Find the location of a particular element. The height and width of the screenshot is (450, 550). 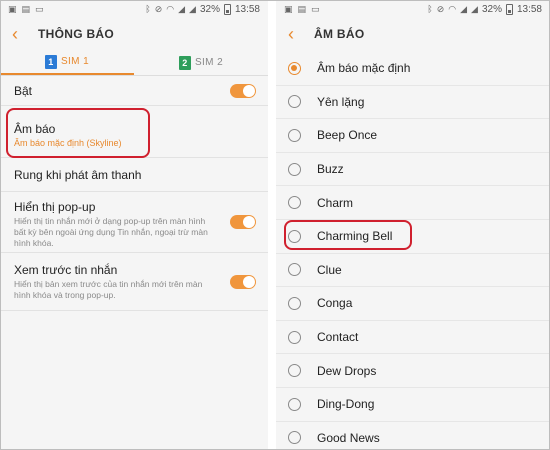

sim-tabs: 1 SIM 1 2 SIM 2 is located at coordinates (134, 63).